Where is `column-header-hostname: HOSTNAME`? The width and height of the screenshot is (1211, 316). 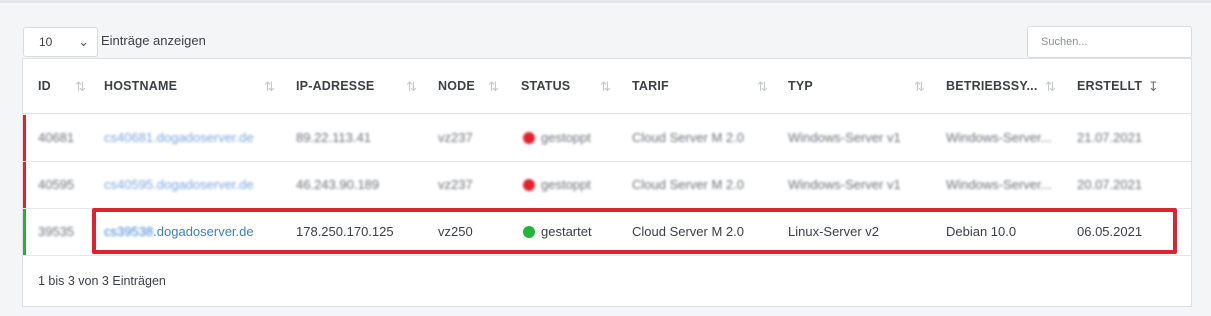 column-header-hostname: HOSTNAME is located at coordinates (140, 86).